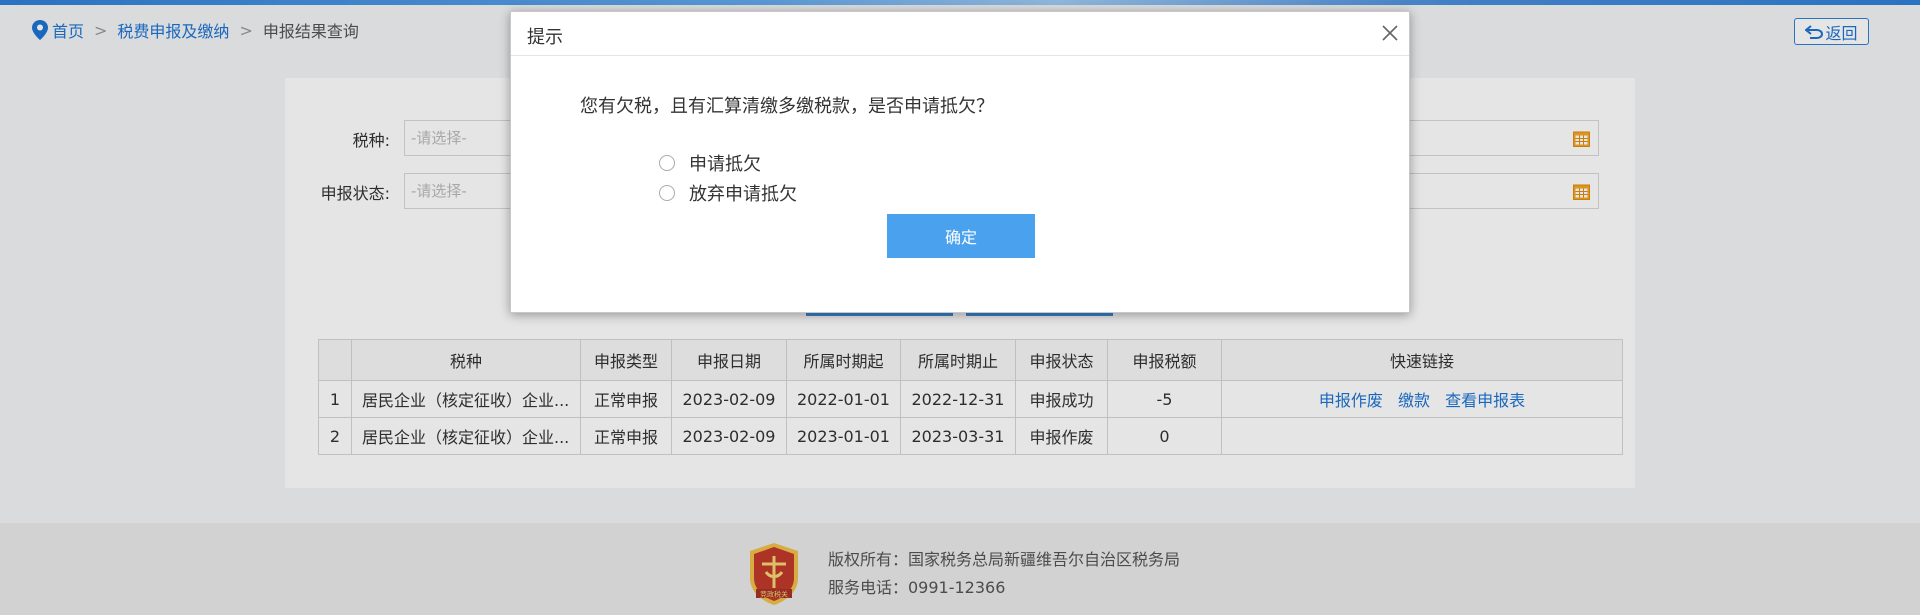 The height and width of the screenshot is (615, 1920). I want to click on option-label: 放弃申请抵欠, so click(743, 194).